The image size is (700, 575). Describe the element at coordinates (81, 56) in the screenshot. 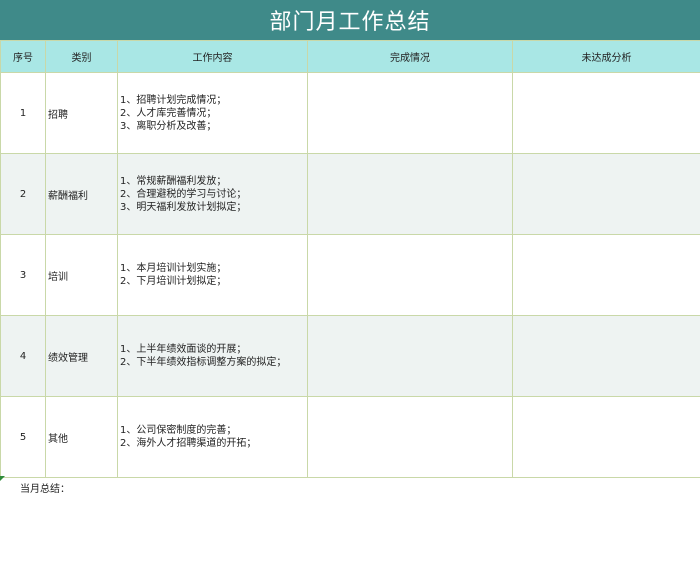

I see `header-category: 类别` at that location.